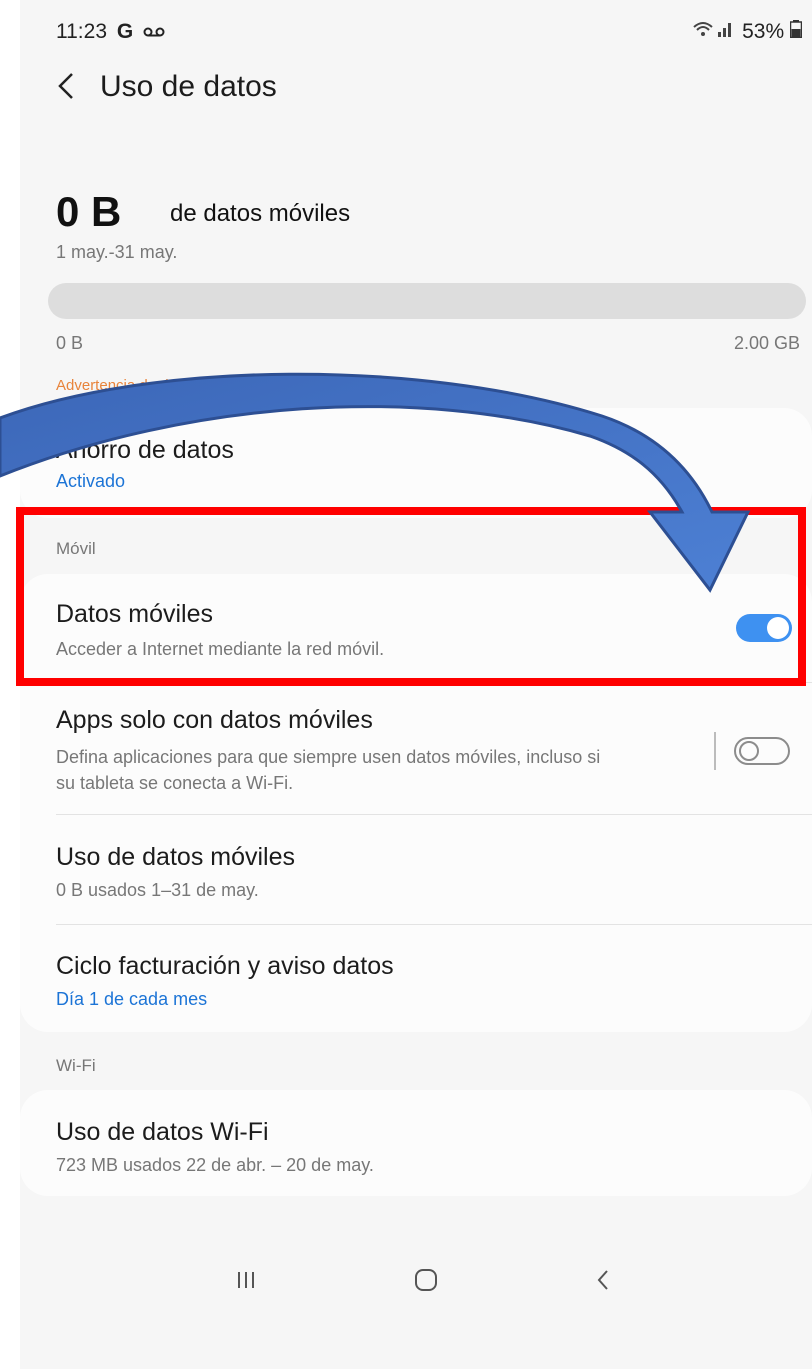 The width and height of the screenshot is (812, 1369). What do you see at coordinates (715, 751) in the screenshot?
I see `toggle-separator` at bounding box center [715, 751].